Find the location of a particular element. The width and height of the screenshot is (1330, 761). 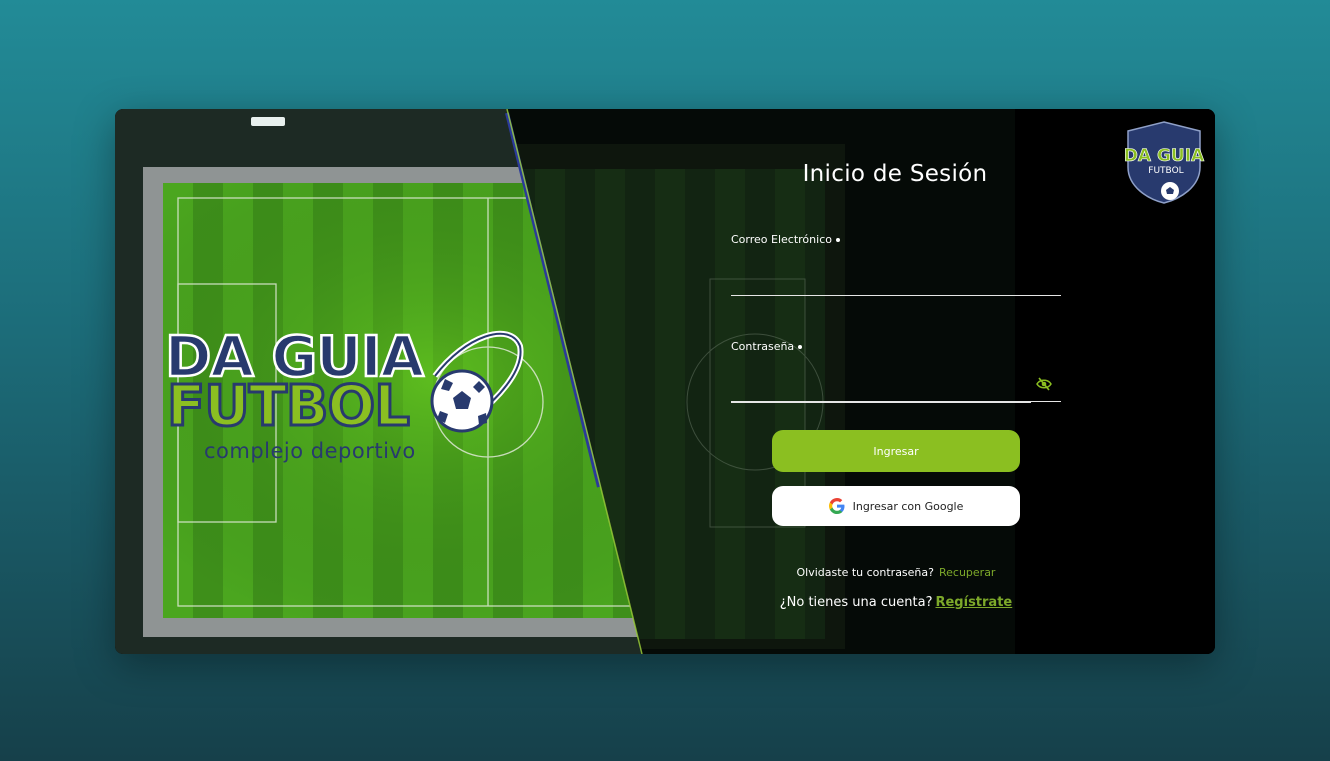

badge-text-line1: DA GUIA is located at coordinates (1164, 156).